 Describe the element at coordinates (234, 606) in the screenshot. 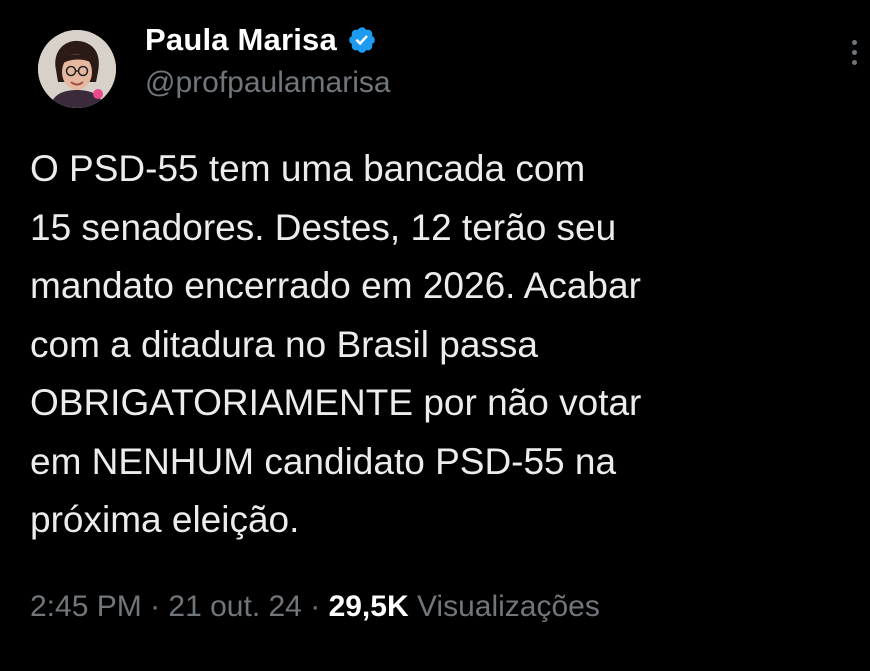

I see `tweet-date: 21 out. 24` at that location.